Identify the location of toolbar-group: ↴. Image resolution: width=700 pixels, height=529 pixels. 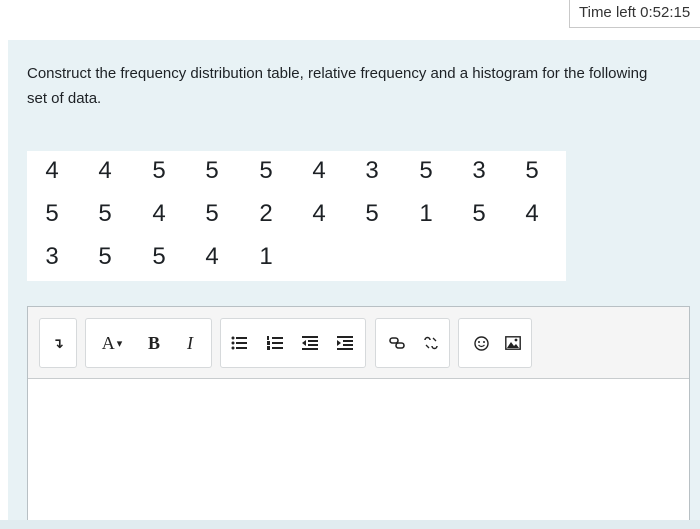
(58, 343).